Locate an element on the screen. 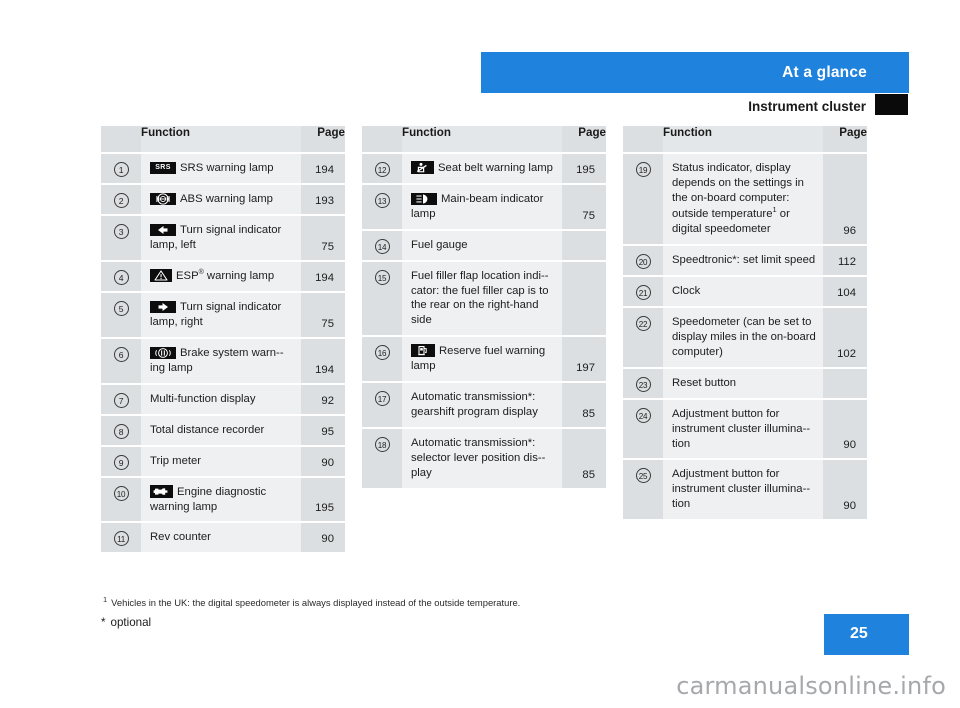 This screenshot has height=708, width=960. row-index-cell: 2 is located at coordinates (121, 198).